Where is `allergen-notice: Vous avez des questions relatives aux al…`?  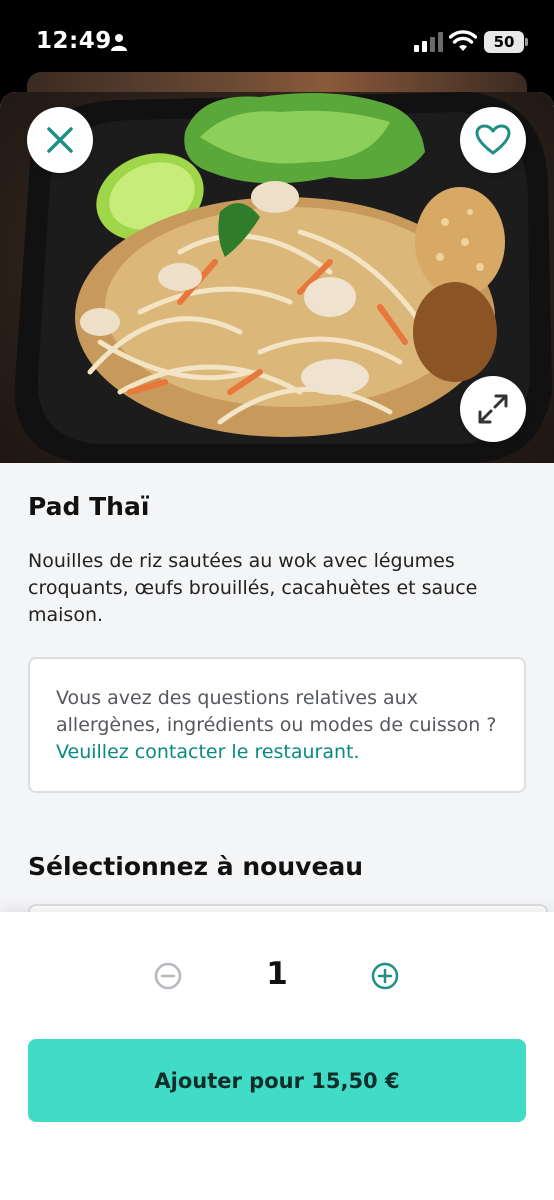 allergen-notice: Vous avez des questions relatives aux al… is located at coordinates (277, 725).